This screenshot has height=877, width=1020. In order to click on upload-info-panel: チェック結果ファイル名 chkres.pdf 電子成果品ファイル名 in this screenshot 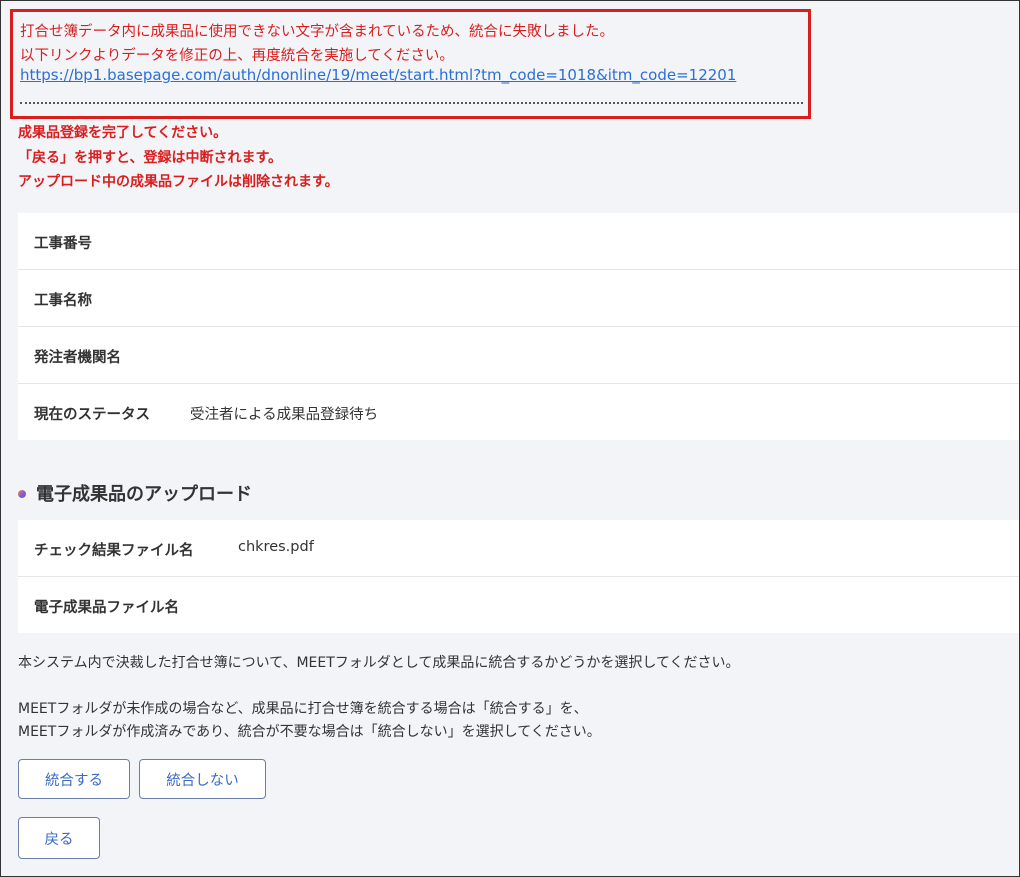, I will do `click(518, 576)`.